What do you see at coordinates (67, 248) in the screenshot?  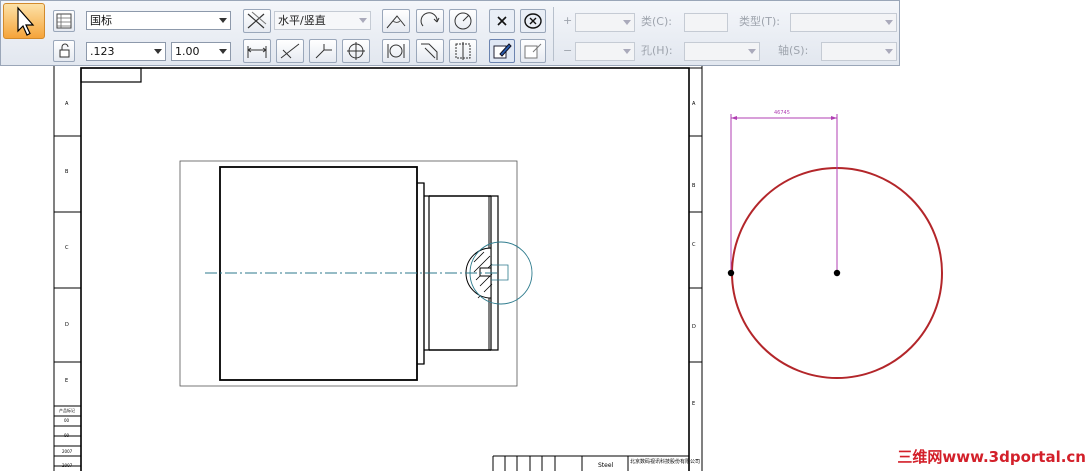 I see `zone-label-left: C` at bounding box center [67, 248].